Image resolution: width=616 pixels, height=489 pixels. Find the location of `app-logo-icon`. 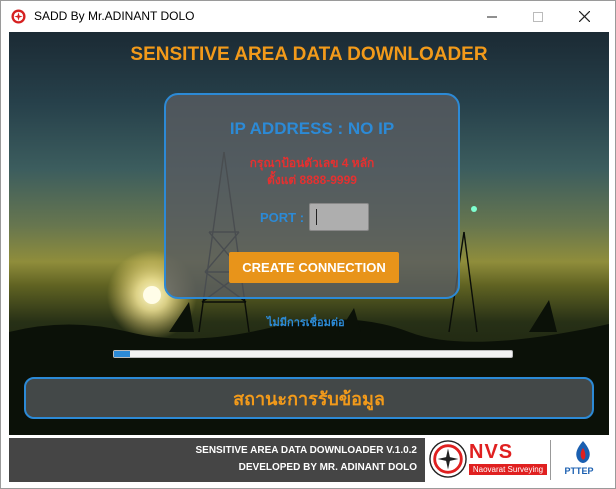

app-logo-icon is located at coordinates (18, 16).